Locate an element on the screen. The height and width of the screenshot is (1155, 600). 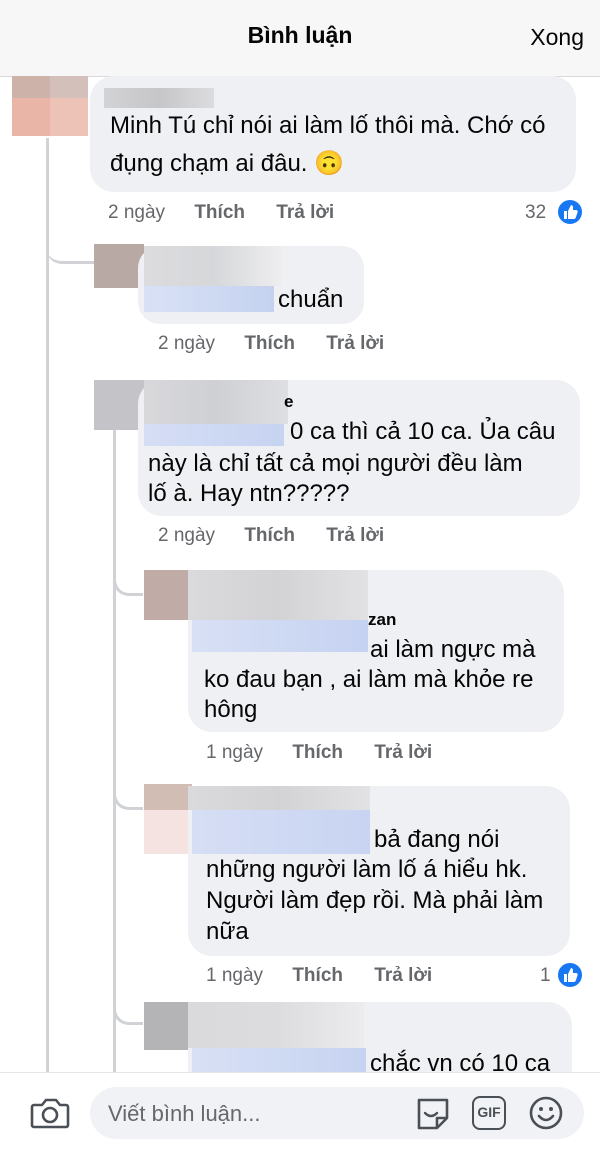
comment-bubble: chuẩn is located at coordinates (251, 285).